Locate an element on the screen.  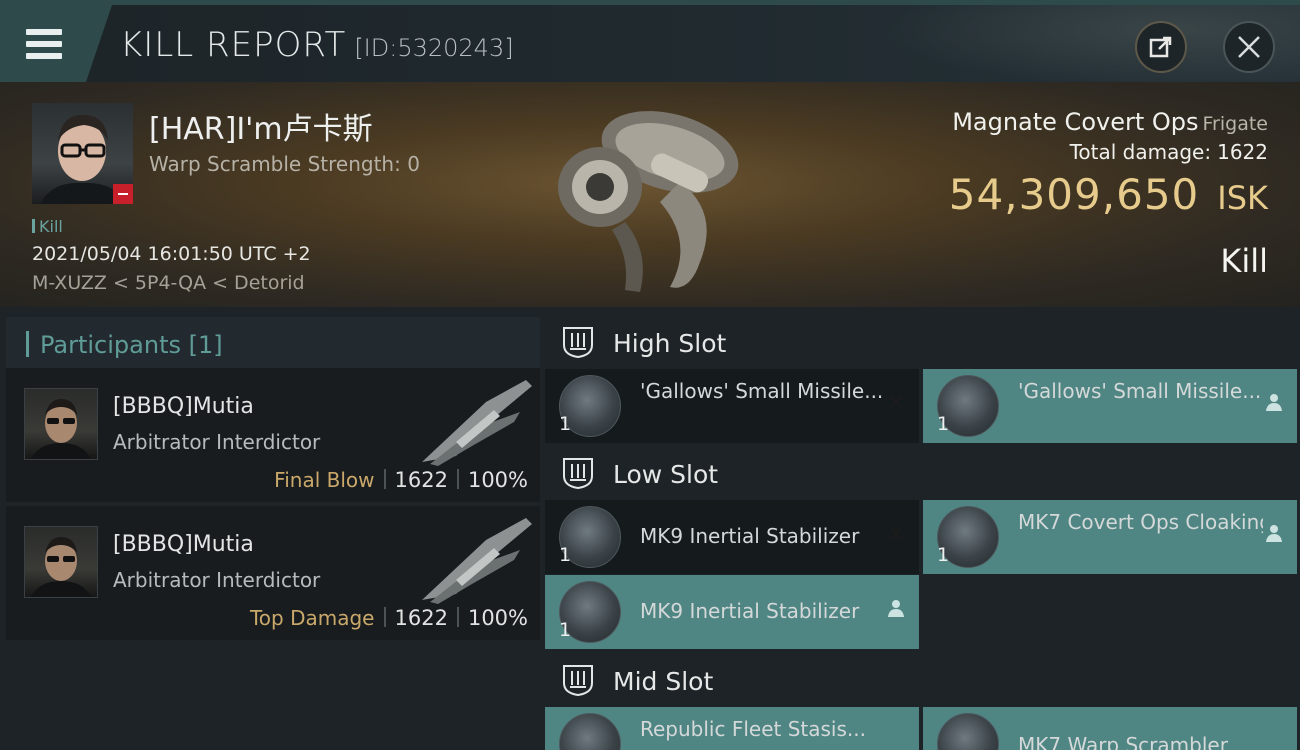
close-button is located at coordinates (1249, 47).